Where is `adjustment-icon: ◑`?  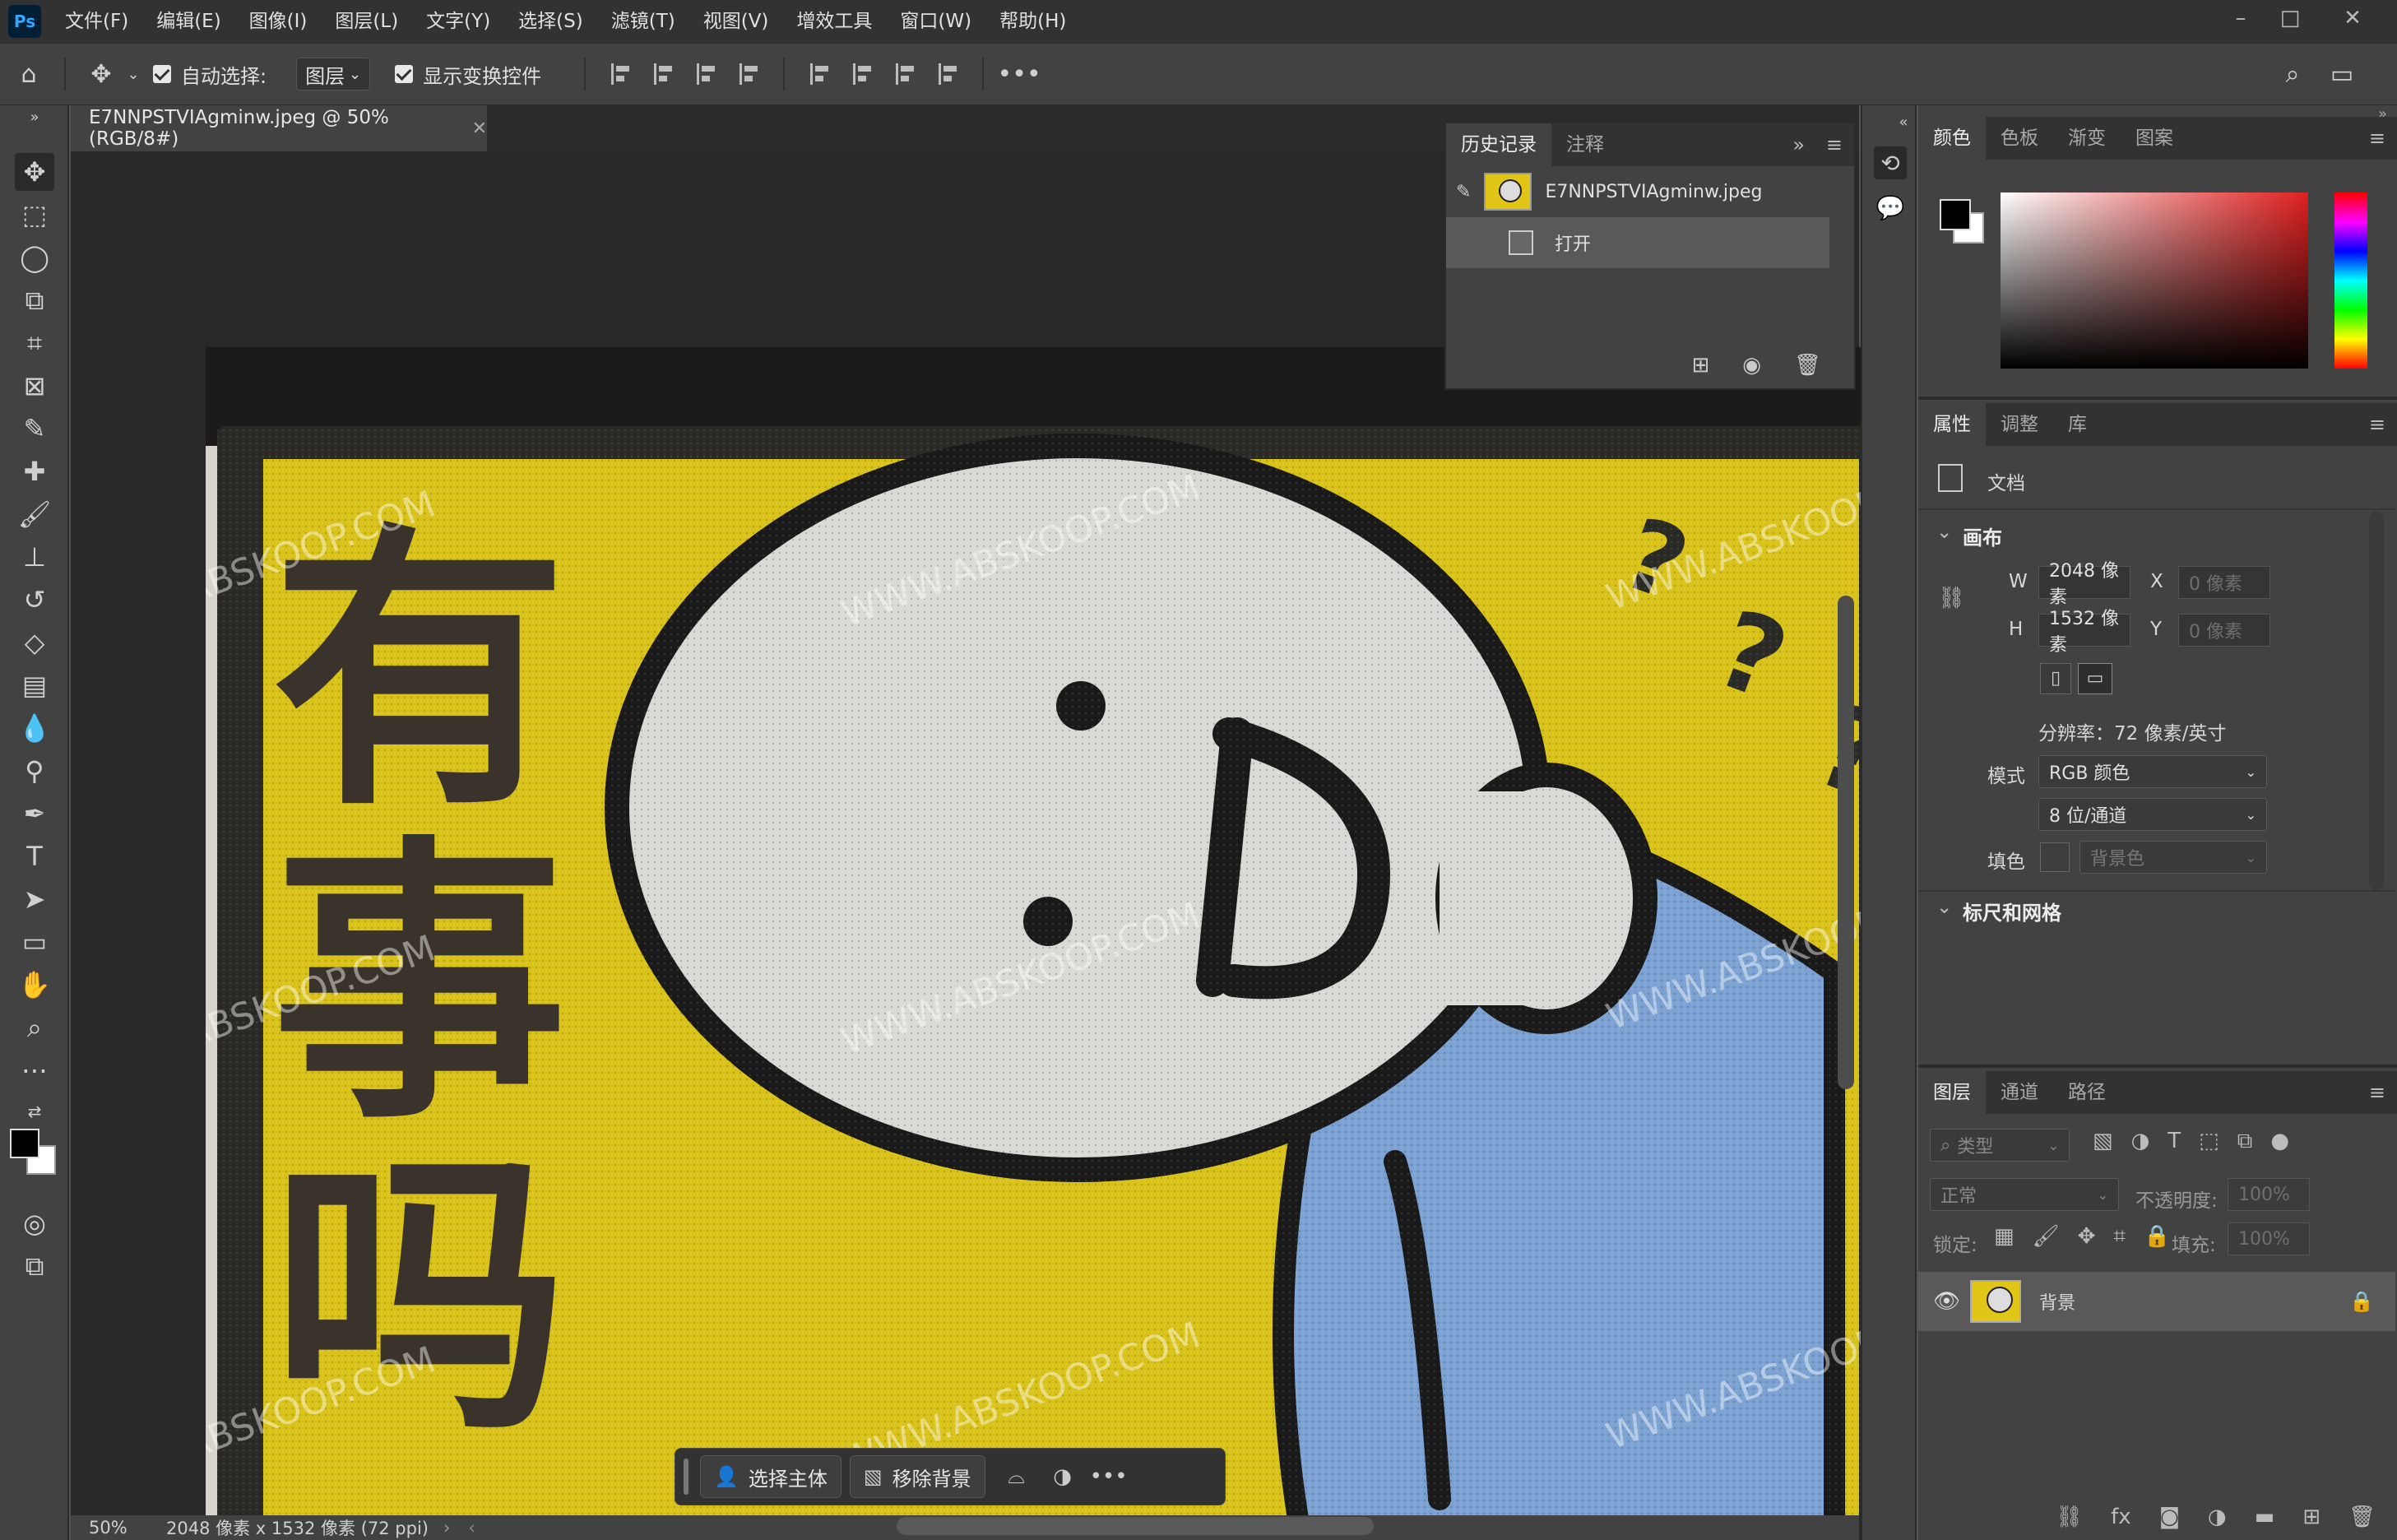 adjustment-icon: ◑ is located at coordinates (1063, 1476).